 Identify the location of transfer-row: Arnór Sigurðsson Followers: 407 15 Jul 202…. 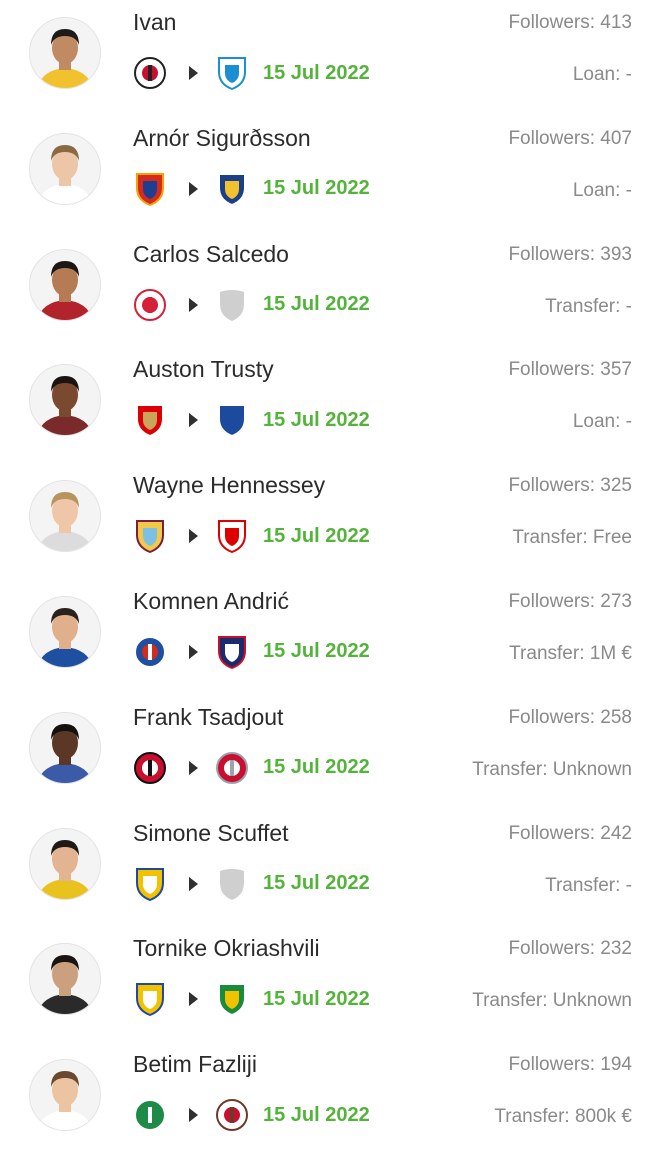
(331, 174).